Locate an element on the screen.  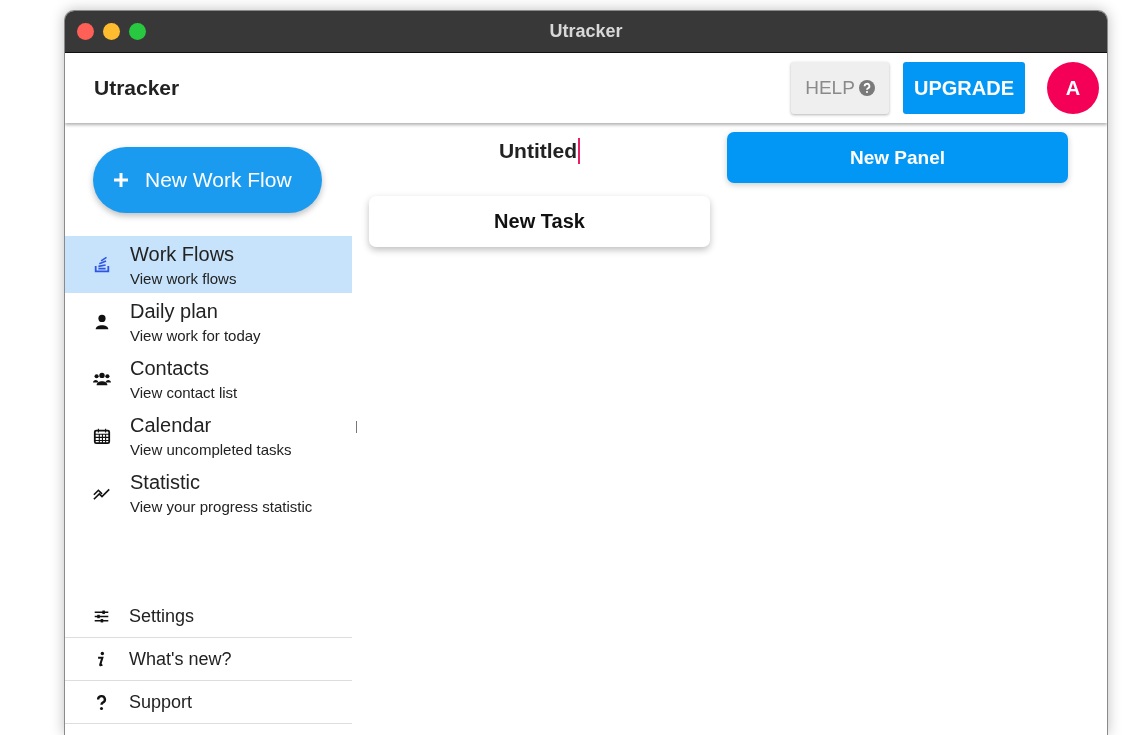
nav-item: Work Flows View work flows is located at coordinates (208, 264).